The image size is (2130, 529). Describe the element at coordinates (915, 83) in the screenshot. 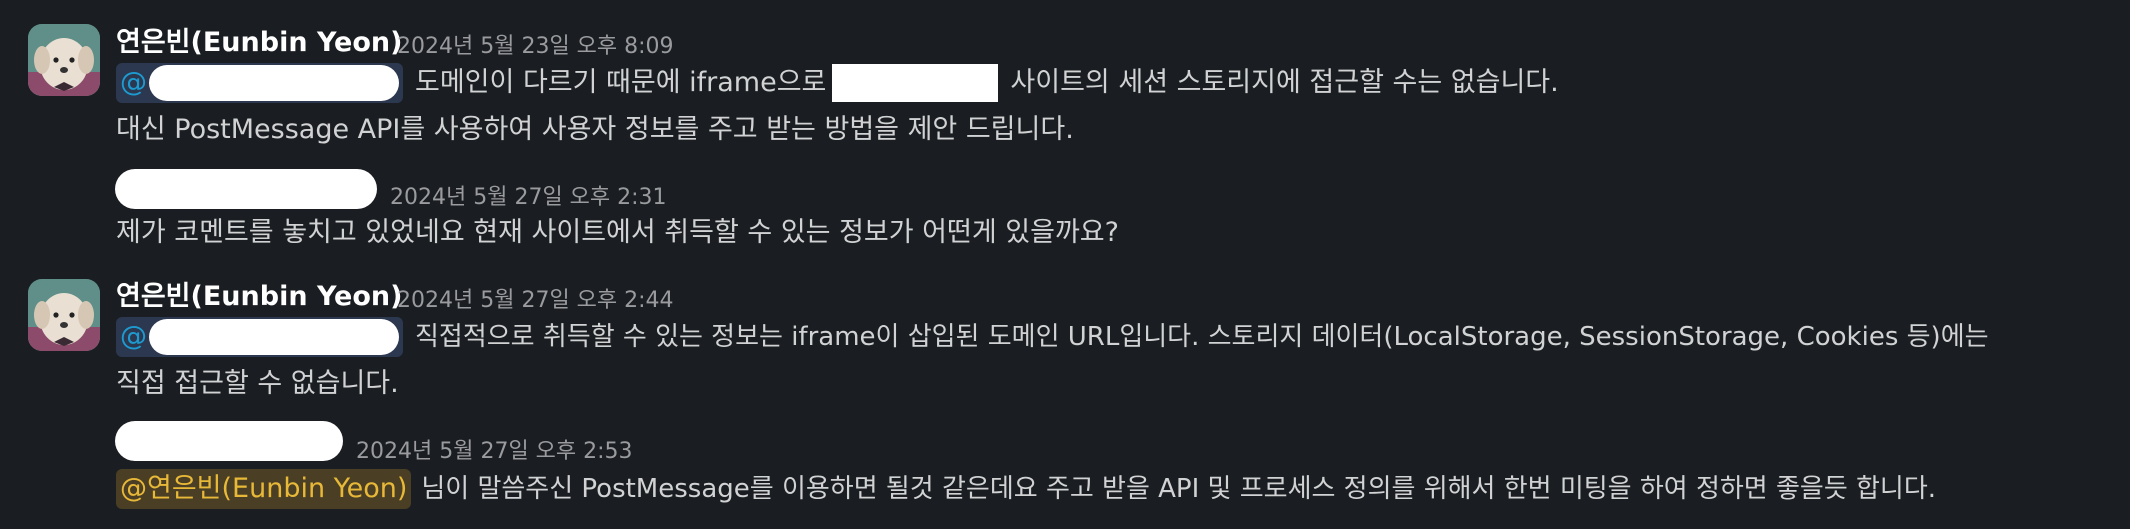

I see `redacted-text` at that location.